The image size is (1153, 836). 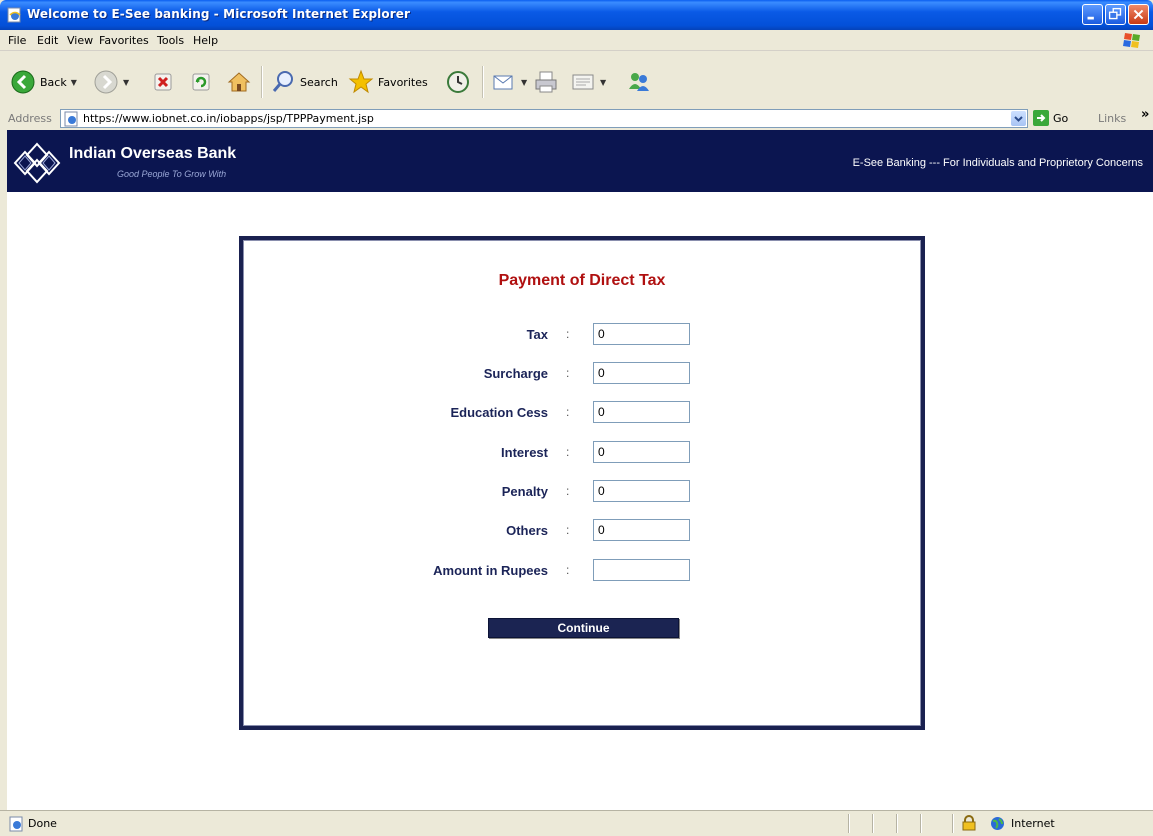 I want to click on status-text: Done, so click(x=42, y=823).